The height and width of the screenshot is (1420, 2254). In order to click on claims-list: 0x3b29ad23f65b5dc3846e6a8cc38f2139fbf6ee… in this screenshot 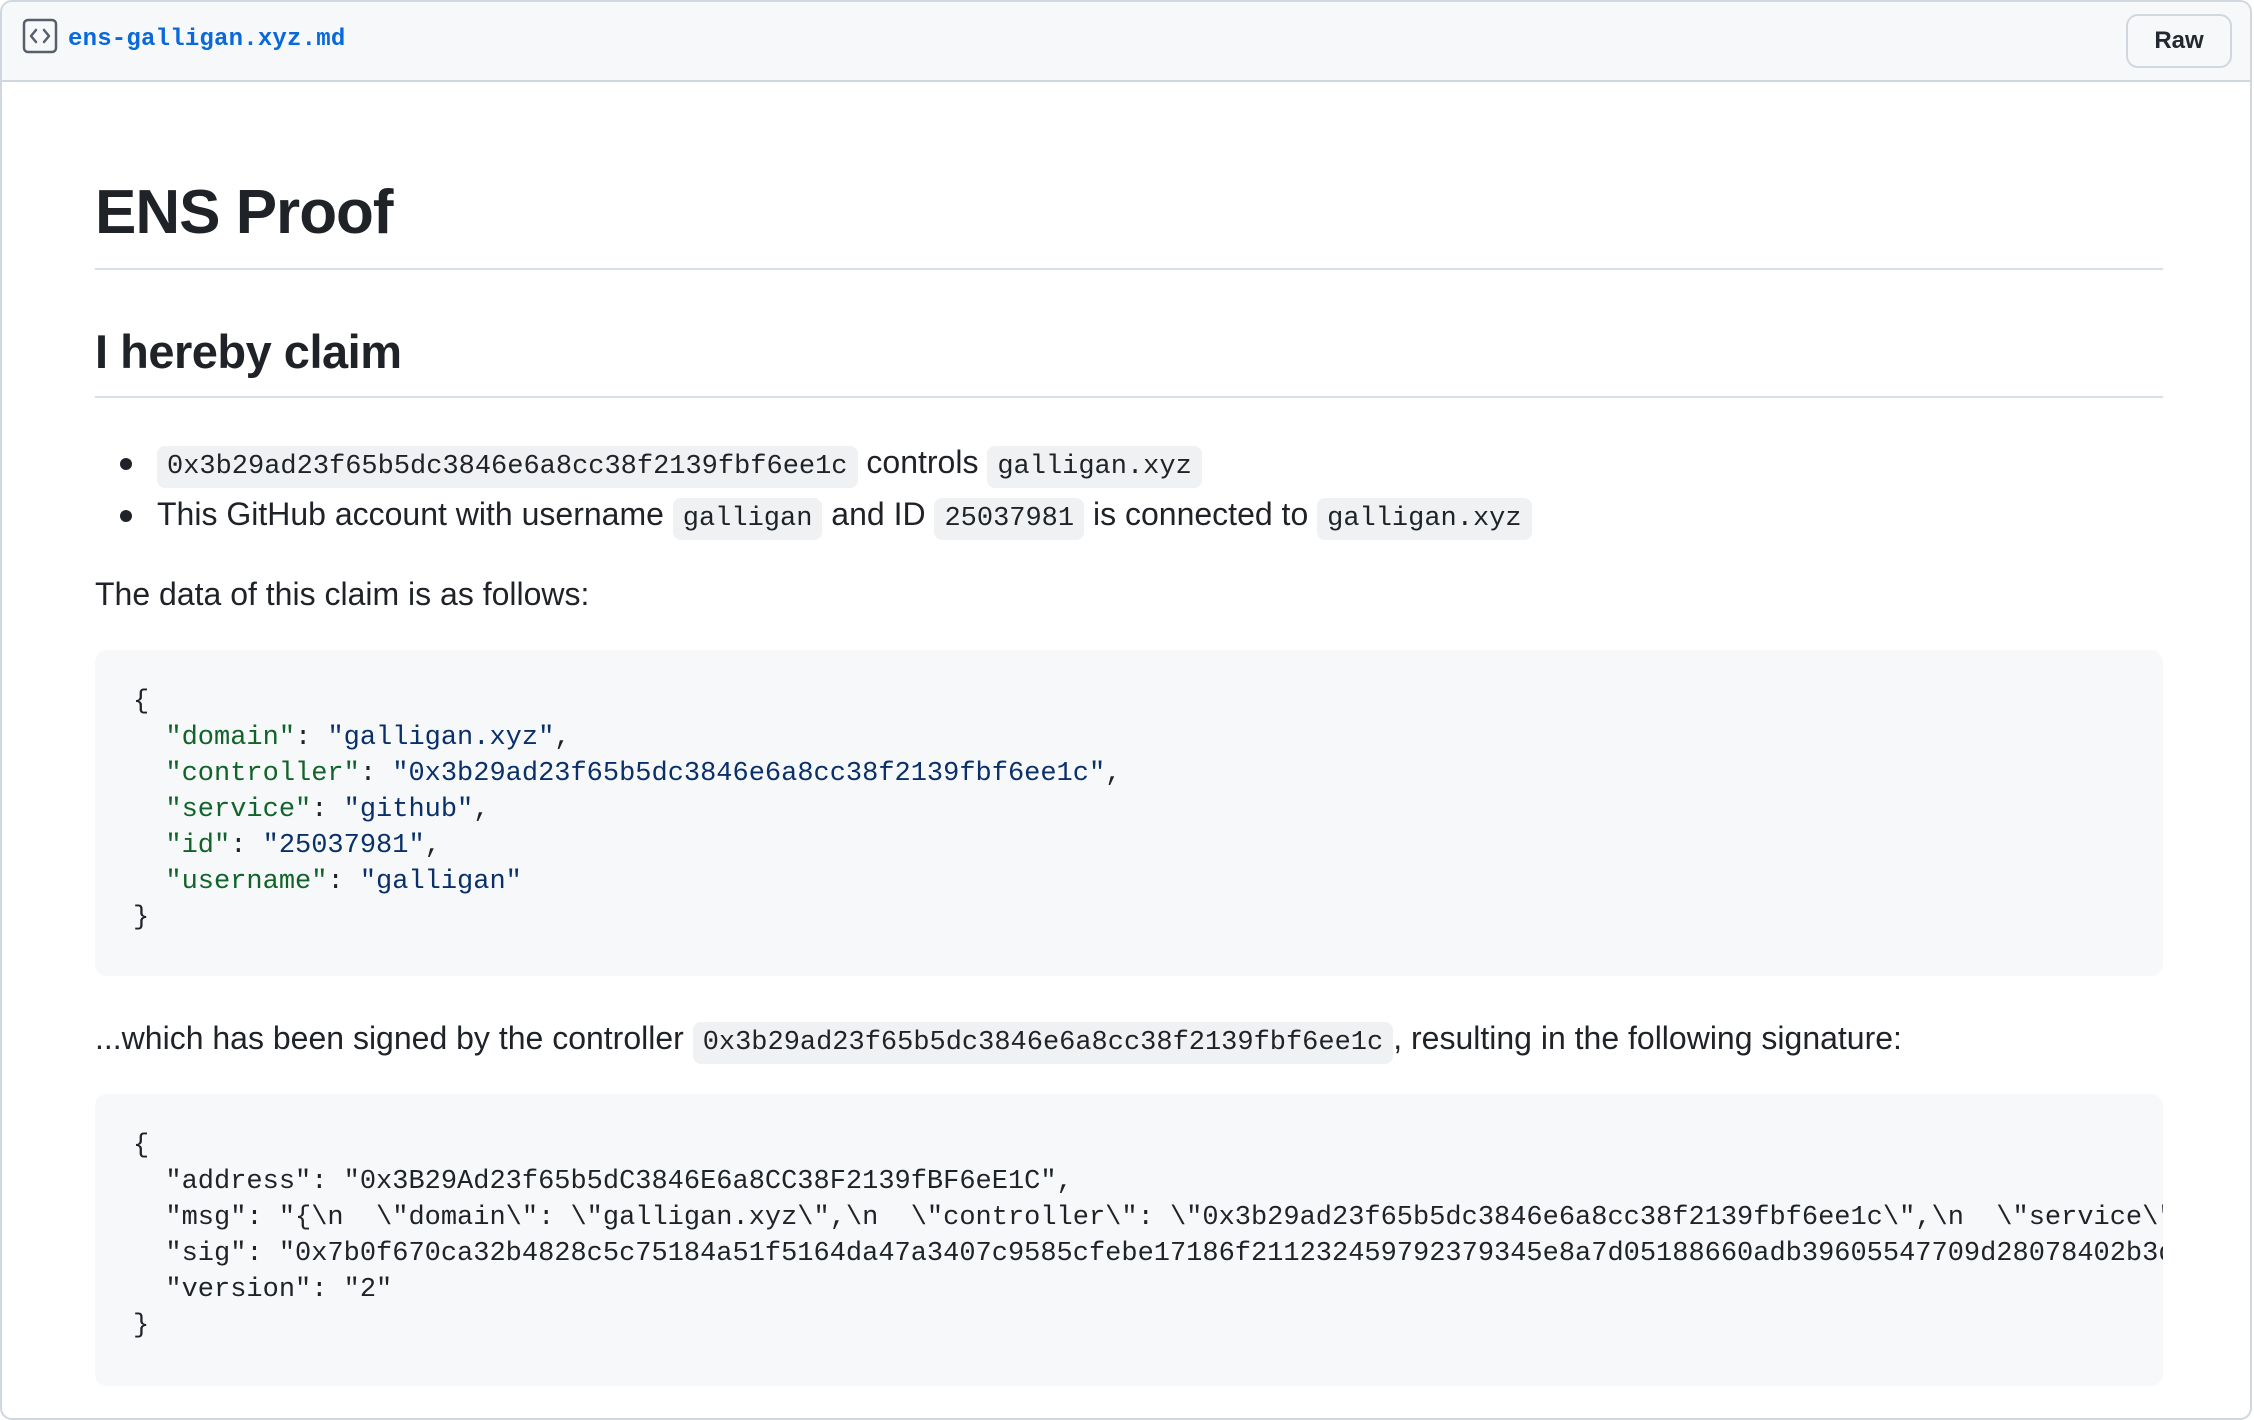, I will do `click(813, 488)`.